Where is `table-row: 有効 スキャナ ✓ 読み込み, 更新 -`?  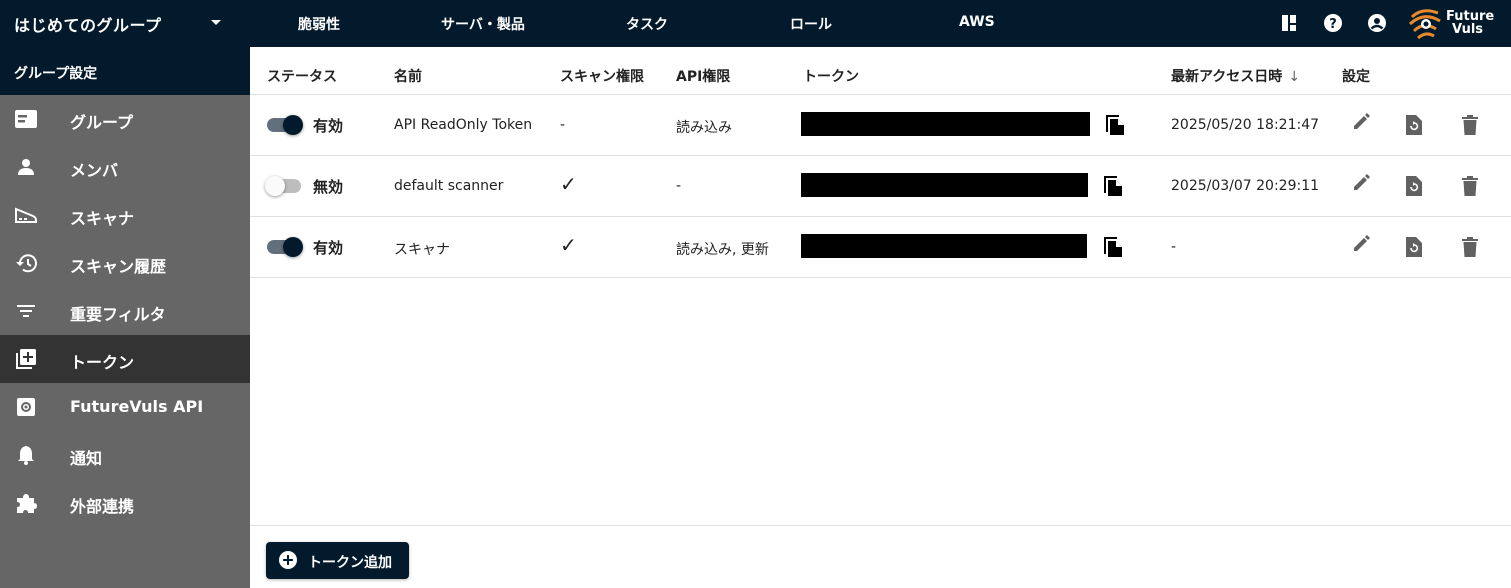 table-row: 有効 スキャナ ✓ 読み込み, 更新 - is located at coordinates (880, 247).